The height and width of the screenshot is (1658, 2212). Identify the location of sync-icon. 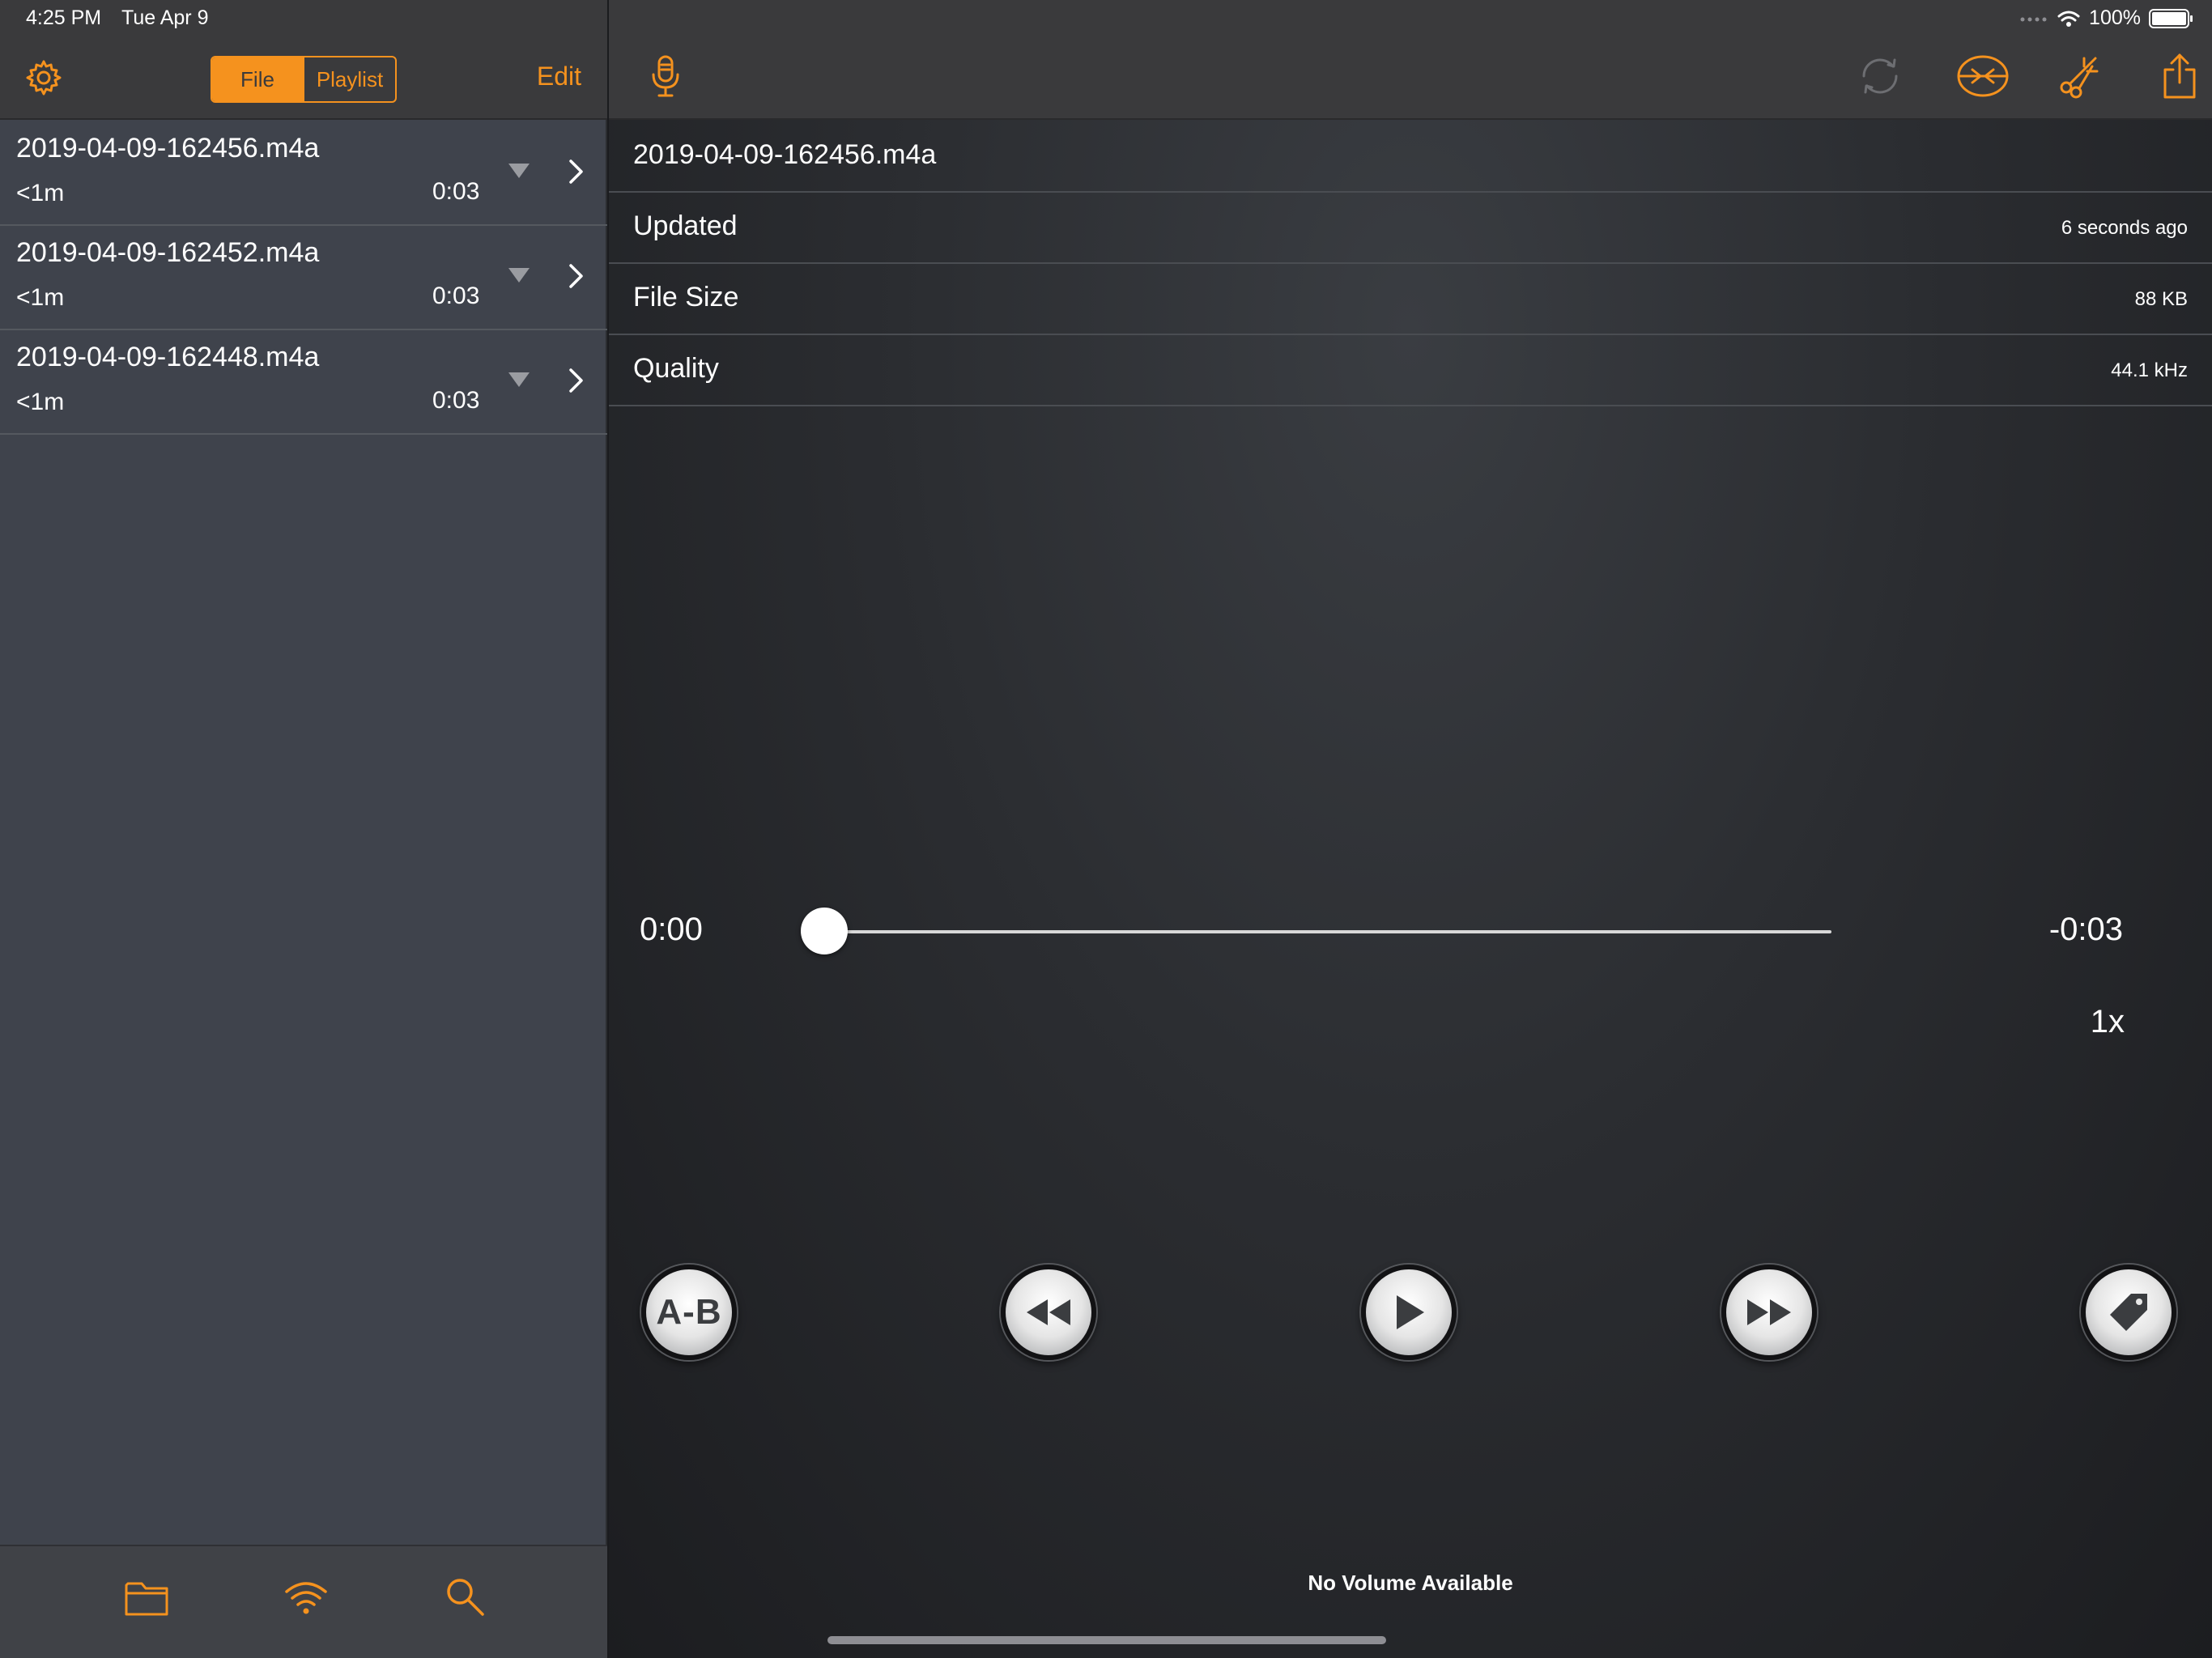
(1880, 76).